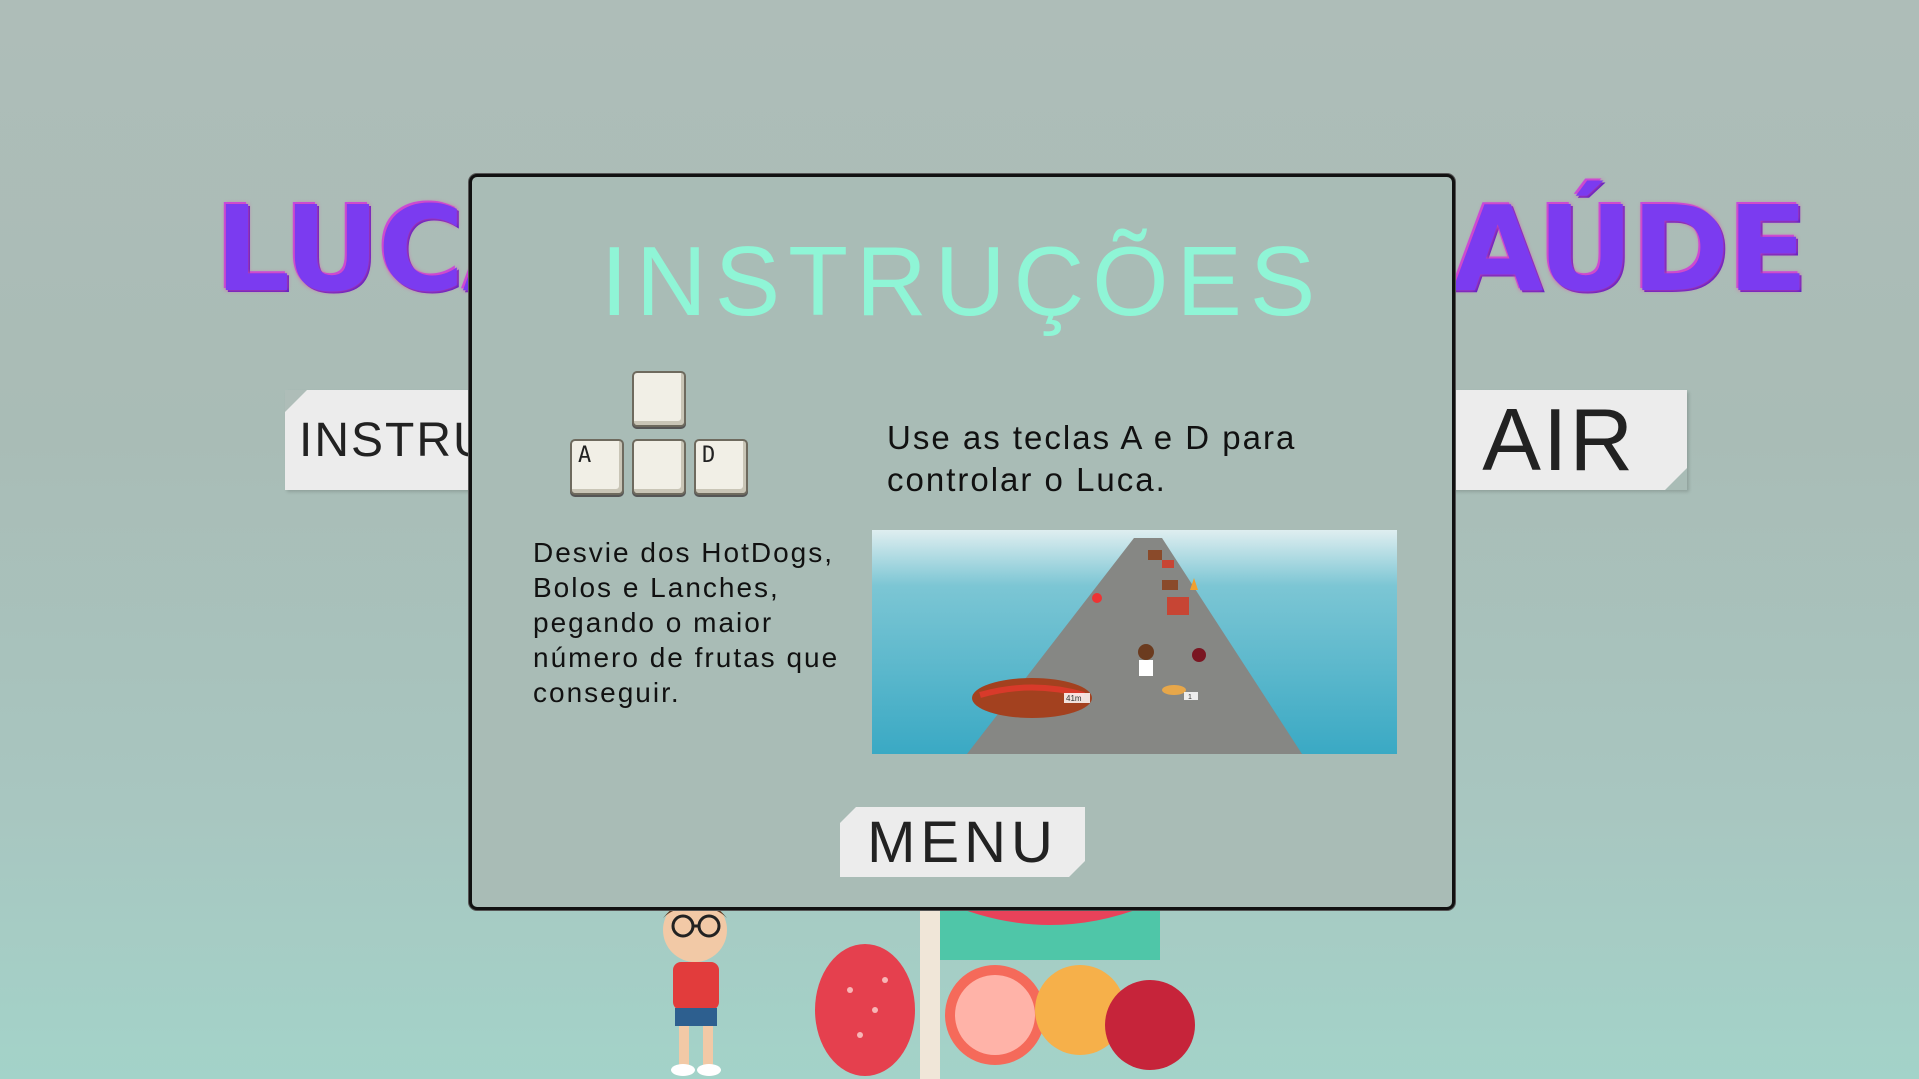 This screenshot has width=1919, height=1079. What do you see at coordinates (1630, 249) in the screenshot?
I see `game-logo-right: AÚDE` at bounding box center [1630, 249].